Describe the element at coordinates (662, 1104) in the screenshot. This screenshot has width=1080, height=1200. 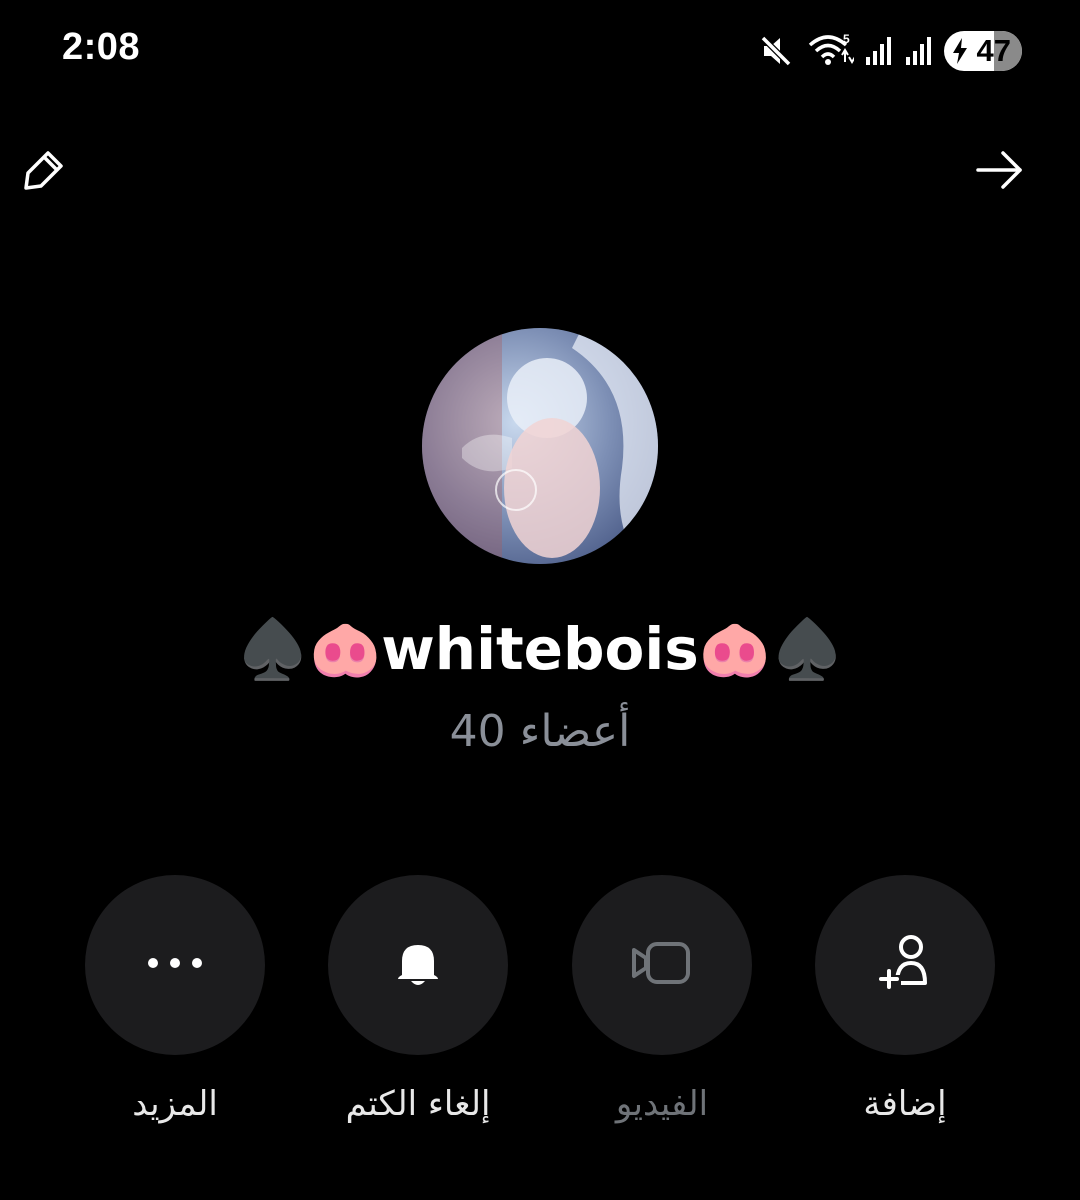
I see `video-label: الفيديو` at that location.